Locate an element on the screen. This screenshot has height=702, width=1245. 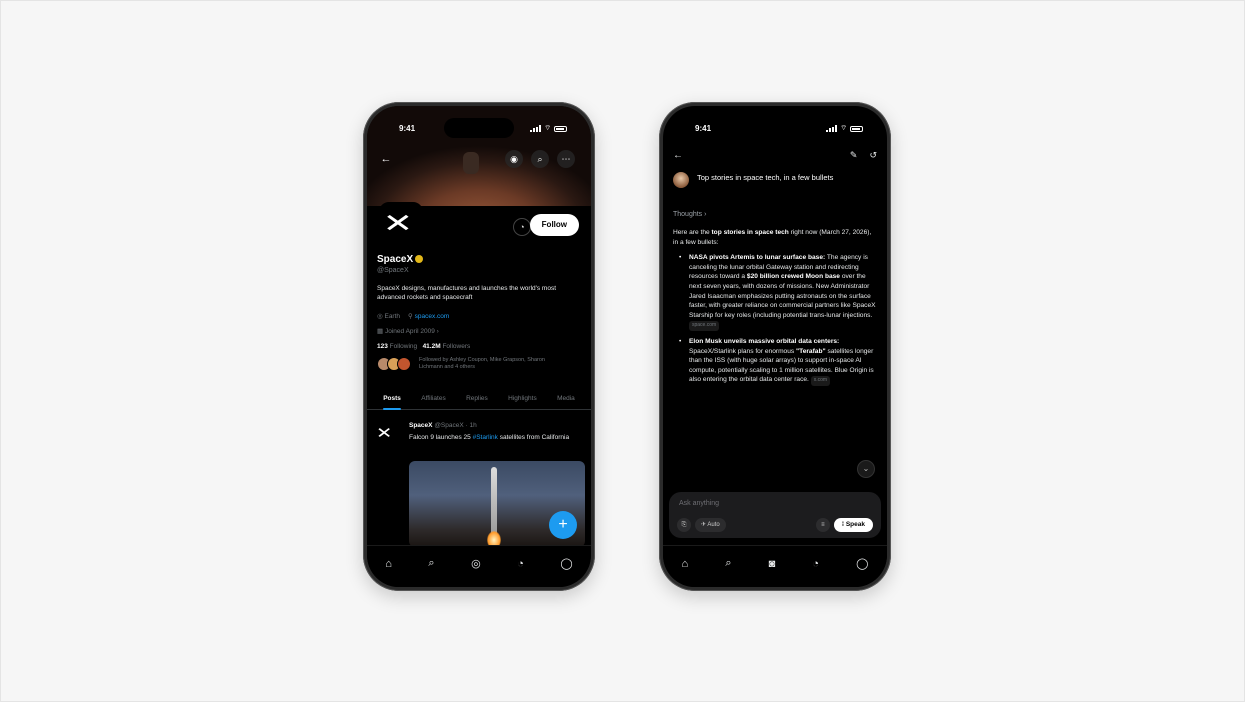
bullet-bold: "Terafab" is located at coordinates (811, 351).